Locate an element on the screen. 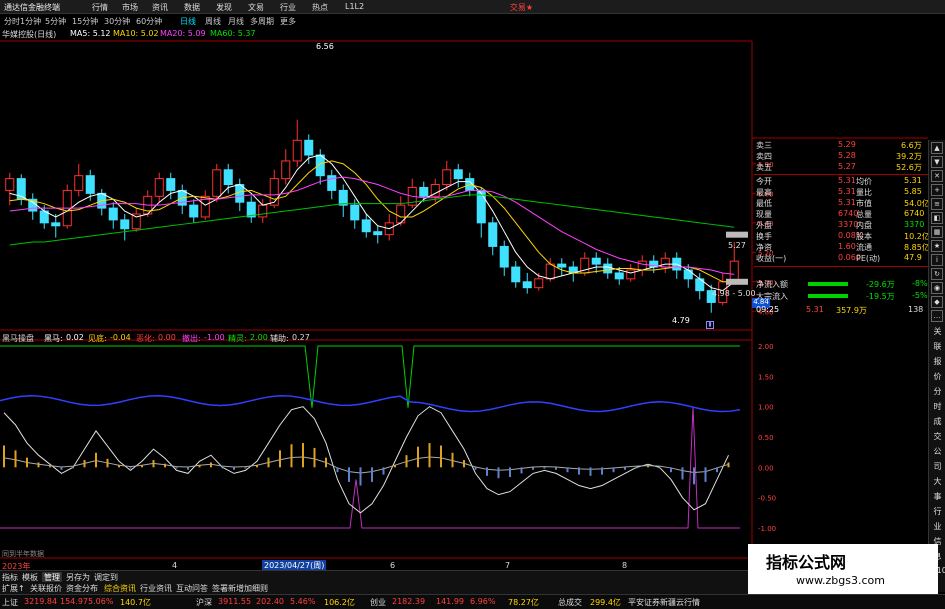  tab-related-quote: 关联报价 is located at coordinates (46, 588).